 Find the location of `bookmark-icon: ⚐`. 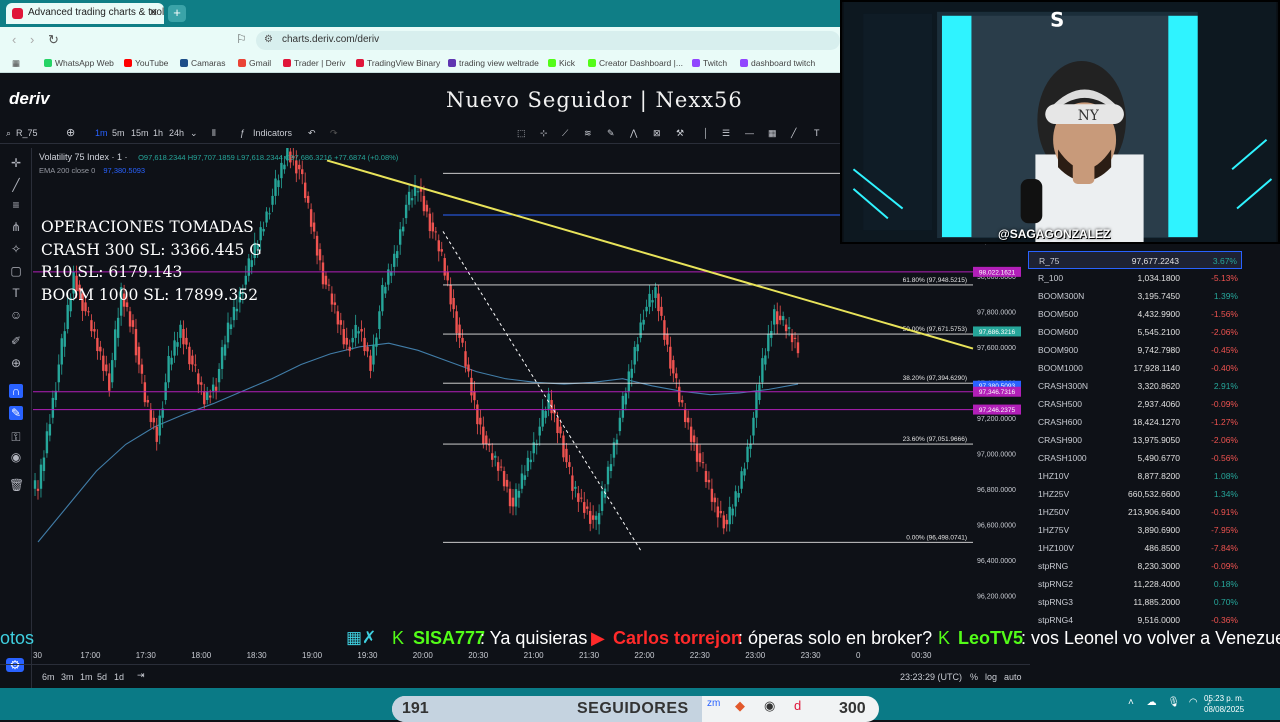

bookmark-icon: ⚐ is located at coordinates (241, 39).